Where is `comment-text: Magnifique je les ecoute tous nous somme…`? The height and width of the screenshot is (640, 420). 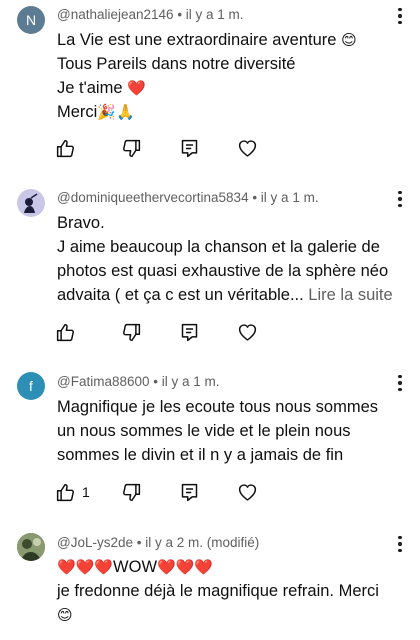
comment-text: Magnifique je les ecoute tous nous somme… is located at coordinates (223, 431).